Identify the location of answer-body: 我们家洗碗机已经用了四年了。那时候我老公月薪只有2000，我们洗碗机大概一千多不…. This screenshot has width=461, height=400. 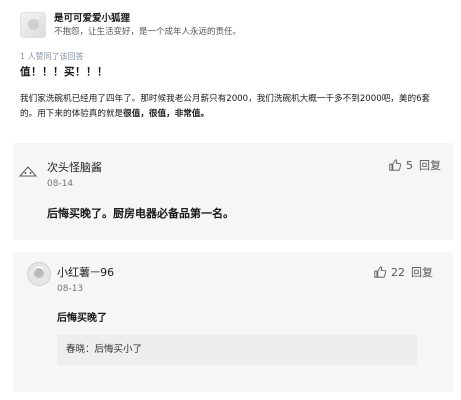
(232, 107).